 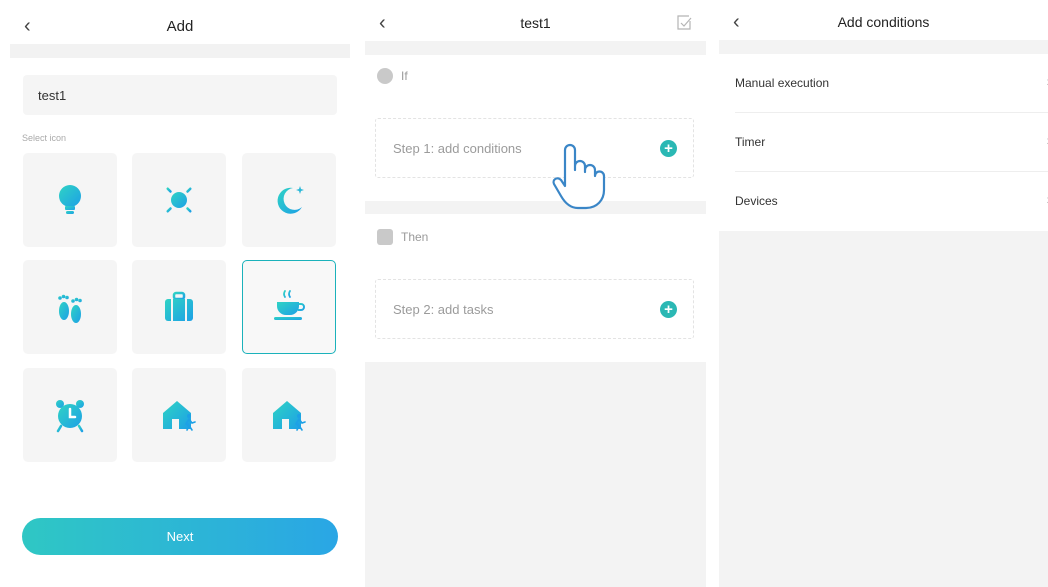 I want to click on icon-tile-home-leave, so click(x=289, y=415).